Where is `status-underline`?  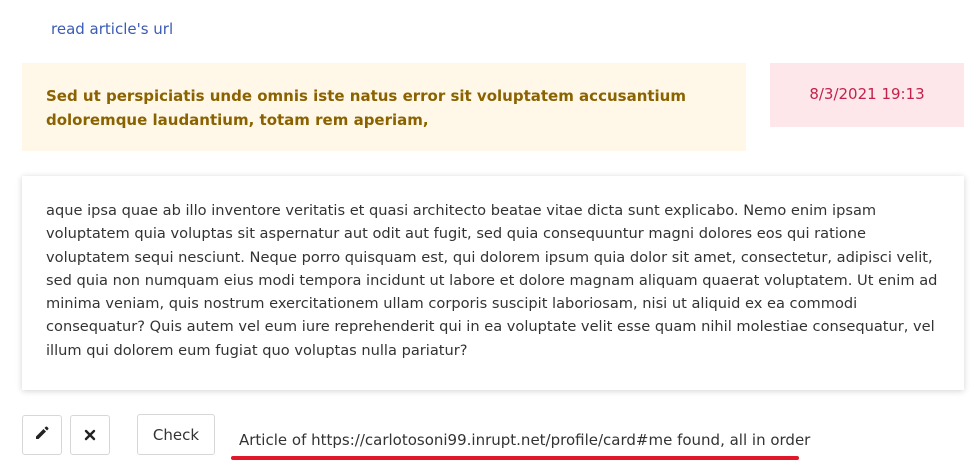
status-underline is located at coordinates (515, 458).